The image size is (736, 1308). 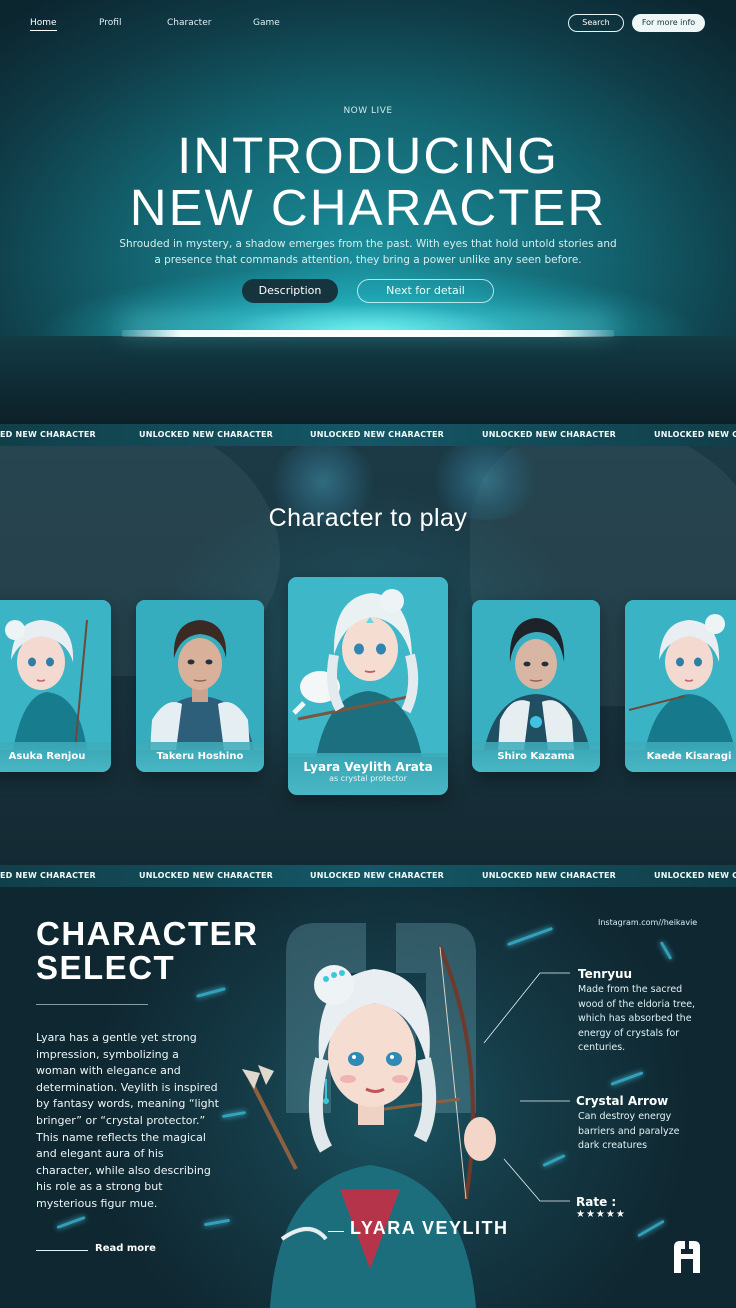 I want to click on portrait-lyara, so click(x=368, y=667).